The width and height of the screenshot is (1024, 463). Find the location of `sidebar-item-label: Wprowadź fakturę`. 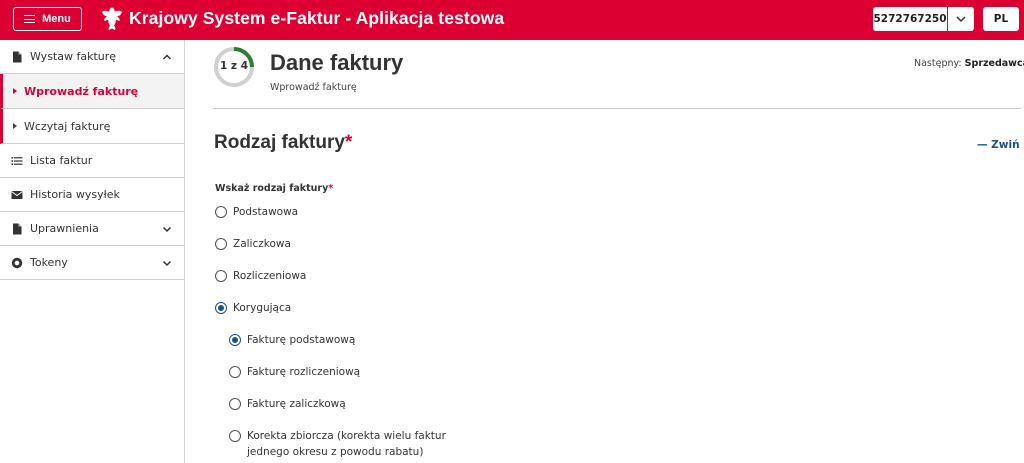

sidebar-item-label: Wprowadź fakturę is located at coordinates (81, 91).